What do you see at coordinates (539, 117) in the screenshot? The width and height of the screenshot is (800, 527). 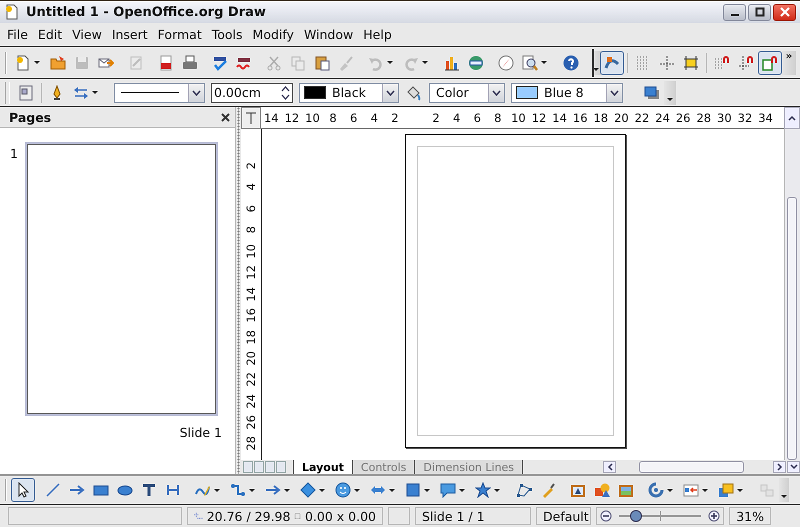 I see `ruler-number: 12` at bounding box center [539, 117].